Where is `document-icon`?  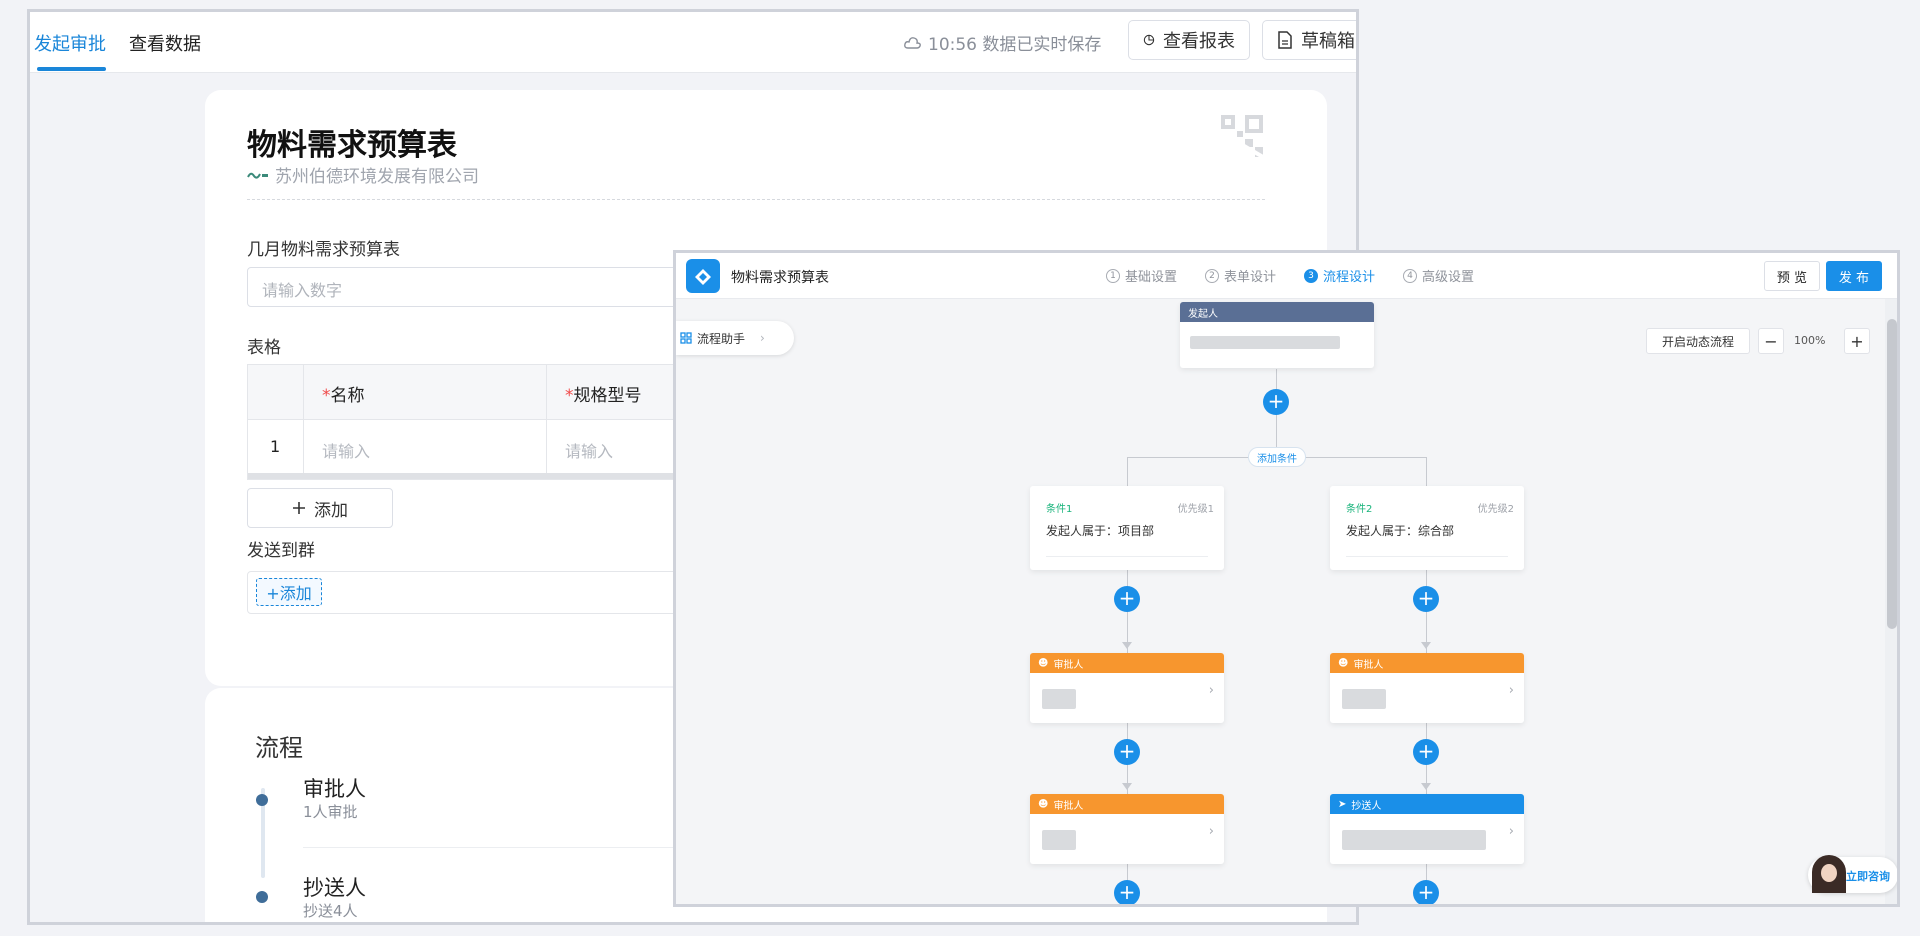 document-icon is located at coordinates (1285, 40).